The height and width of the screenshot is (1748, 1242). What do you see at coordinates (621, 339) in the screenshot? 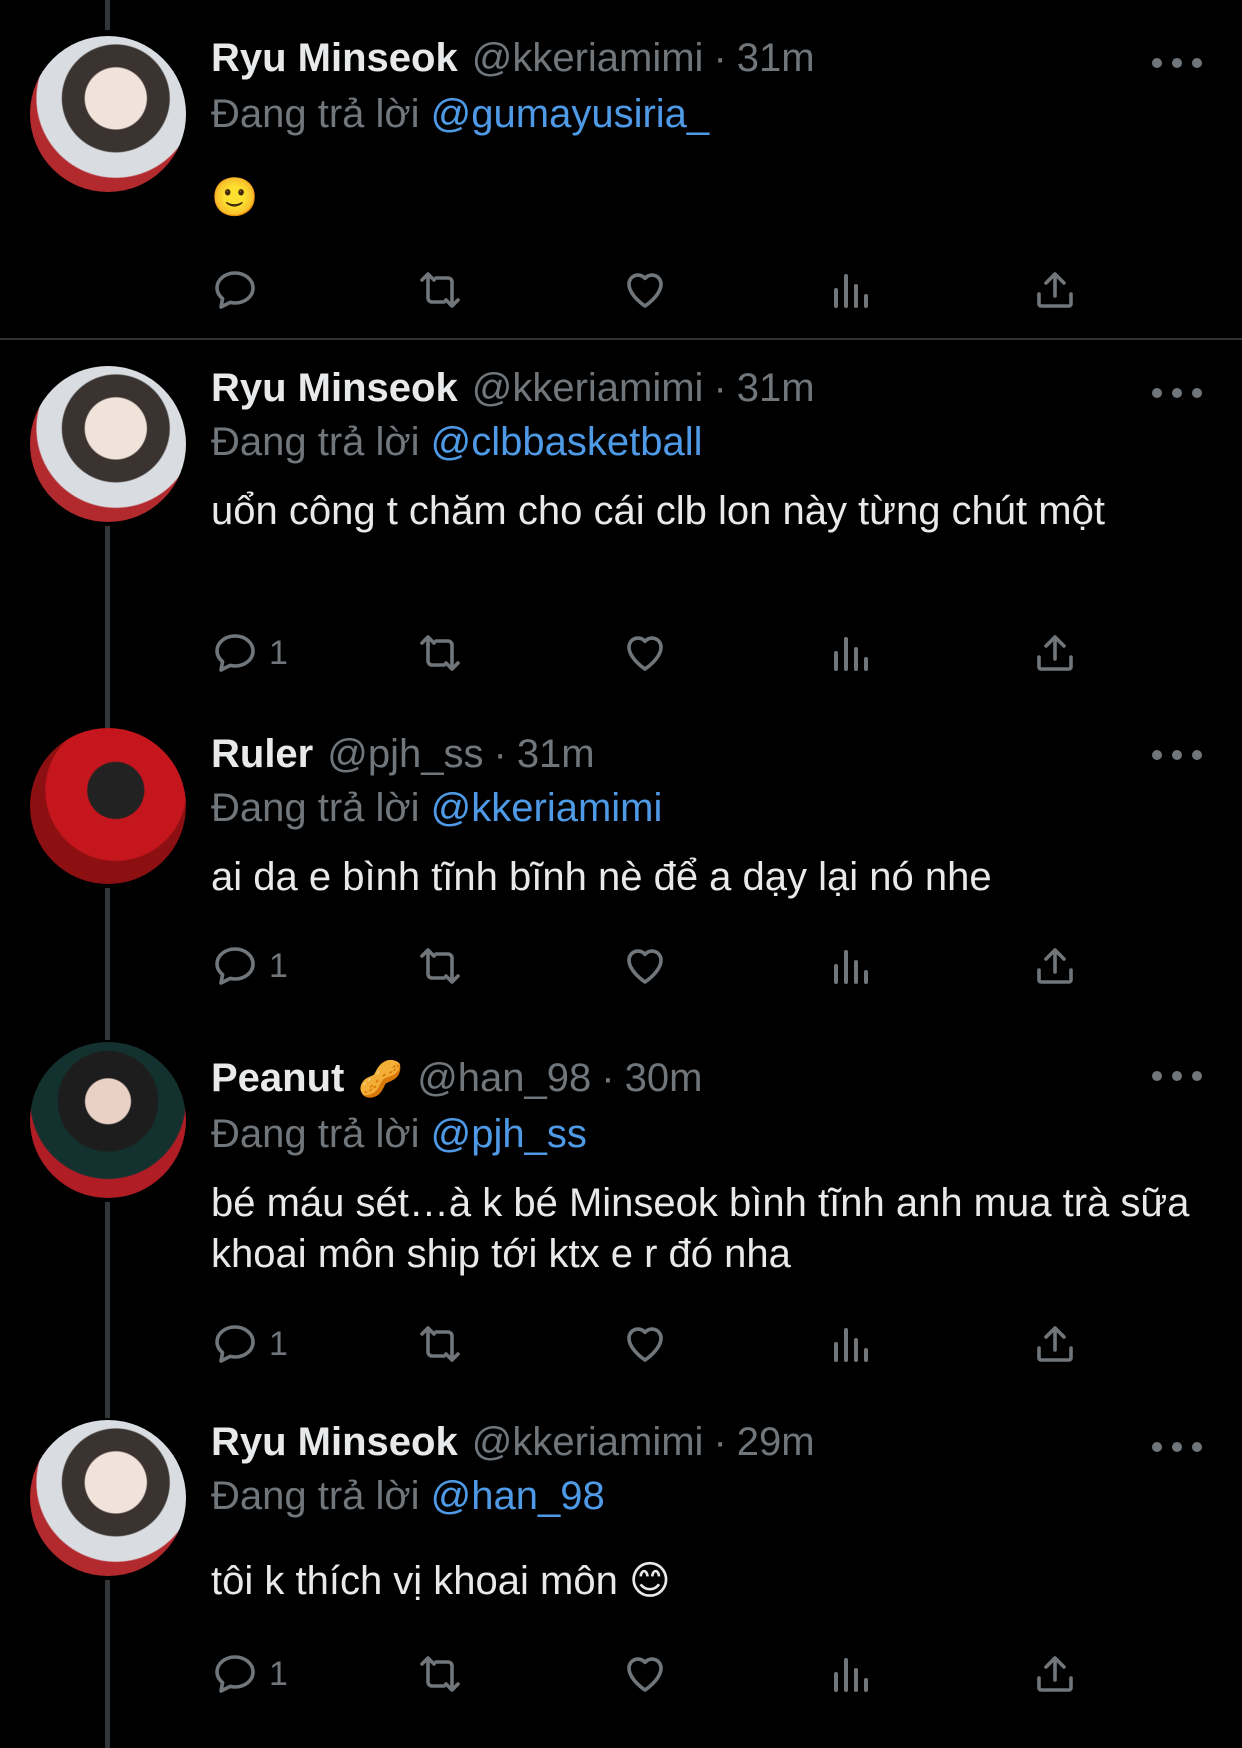
I see `divider` at bounding box center [621, 339].